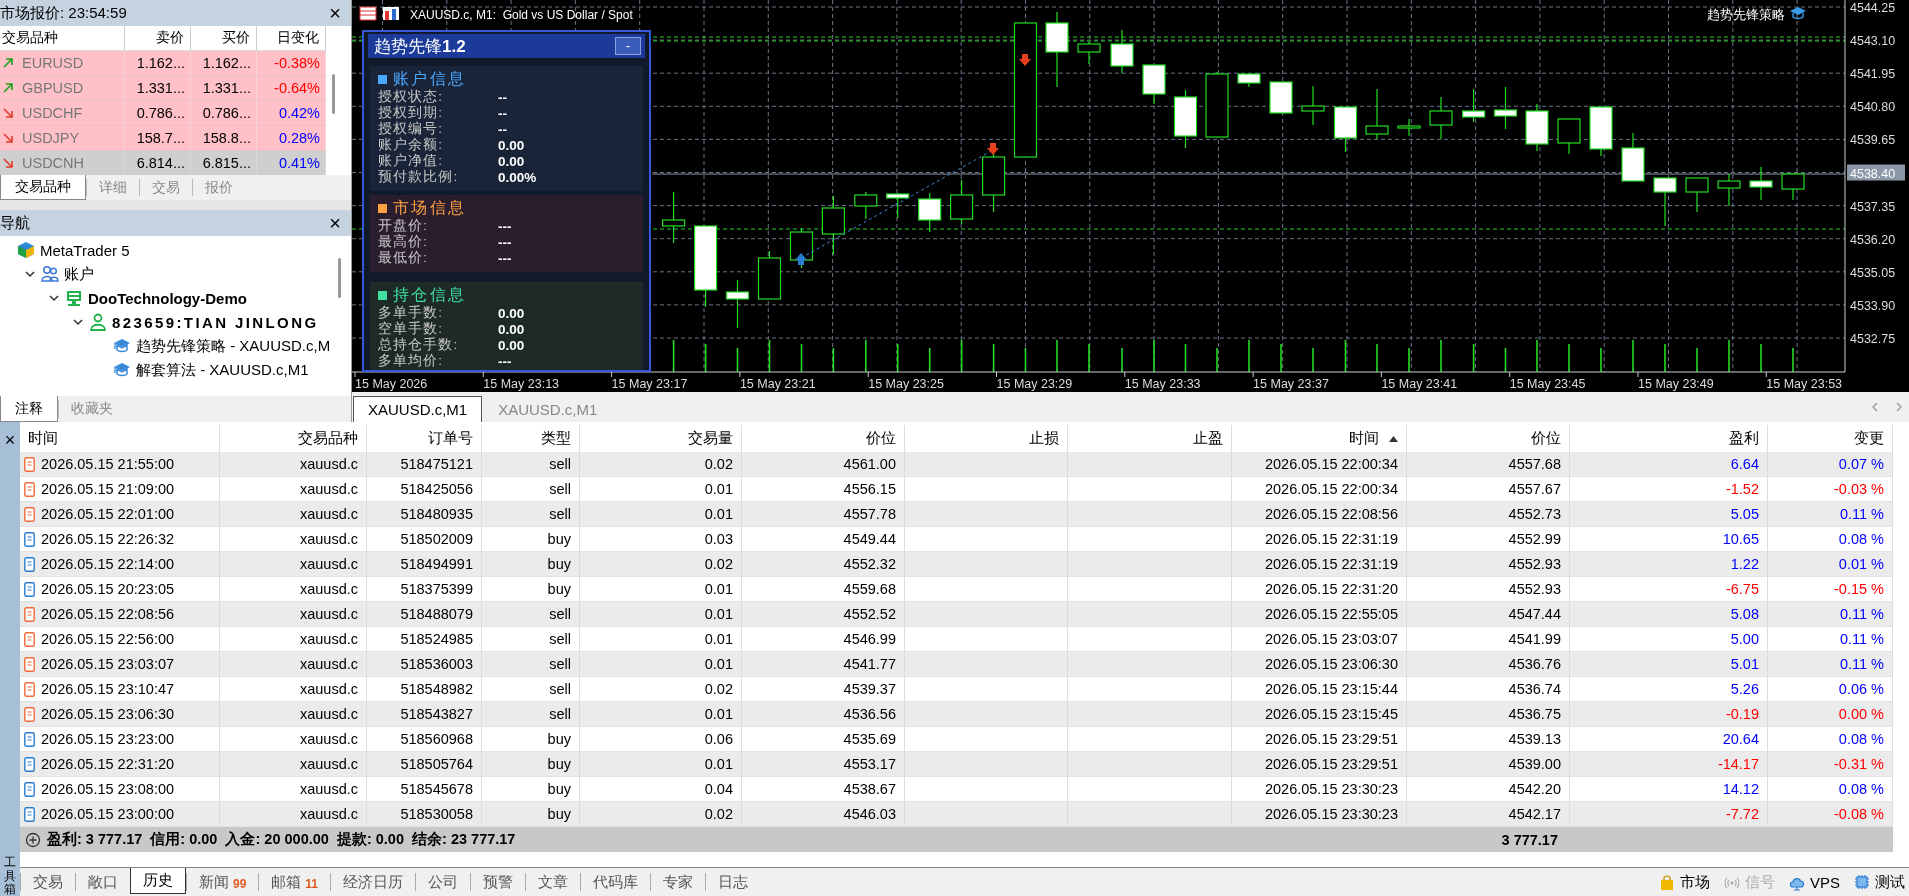 The image size is (1909, 896). Describe the element at coordinates (1830, 564) in the screenshot. I see `table-cell: 0.01 %` at that location.